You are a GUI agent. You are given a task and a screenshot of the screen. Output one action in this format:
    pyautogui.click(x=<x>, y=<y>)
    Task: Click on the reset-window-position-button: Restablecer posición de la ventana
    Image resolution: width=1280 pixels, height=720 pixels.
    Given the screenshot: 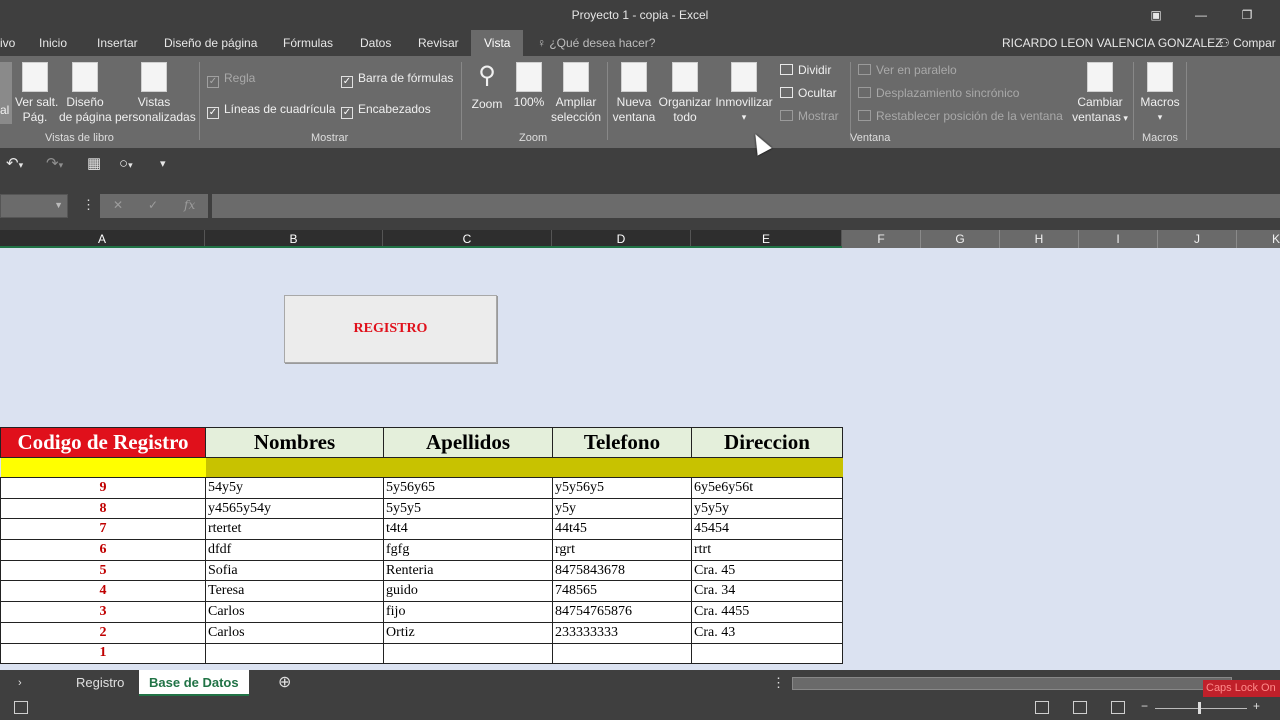 What is the action you would take?
    pyautogui.click(x=960, y=116)
    